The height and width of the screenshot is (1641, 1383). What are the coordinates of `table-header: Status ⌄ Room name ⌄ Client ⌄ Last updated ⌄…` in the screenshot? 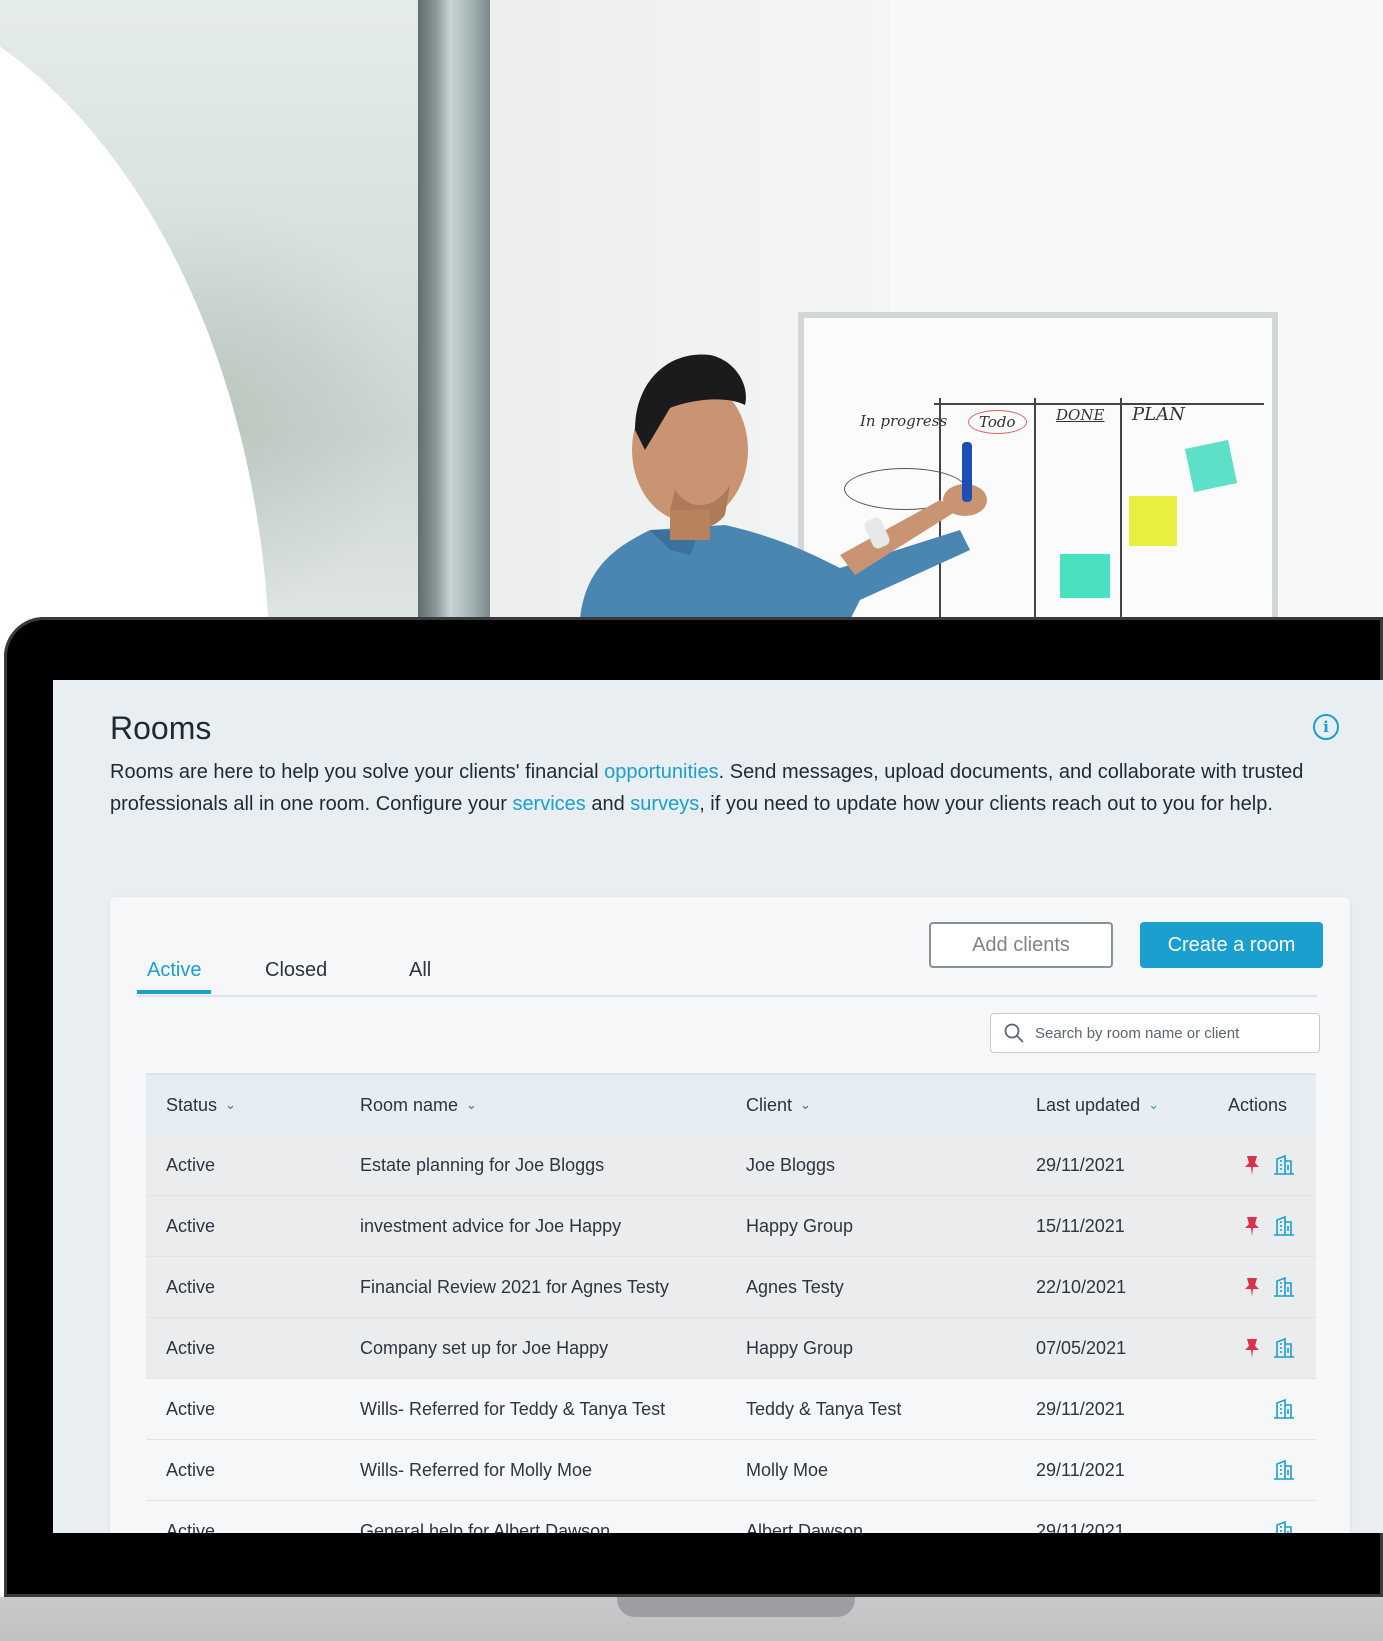 It's located at (731, 1104).